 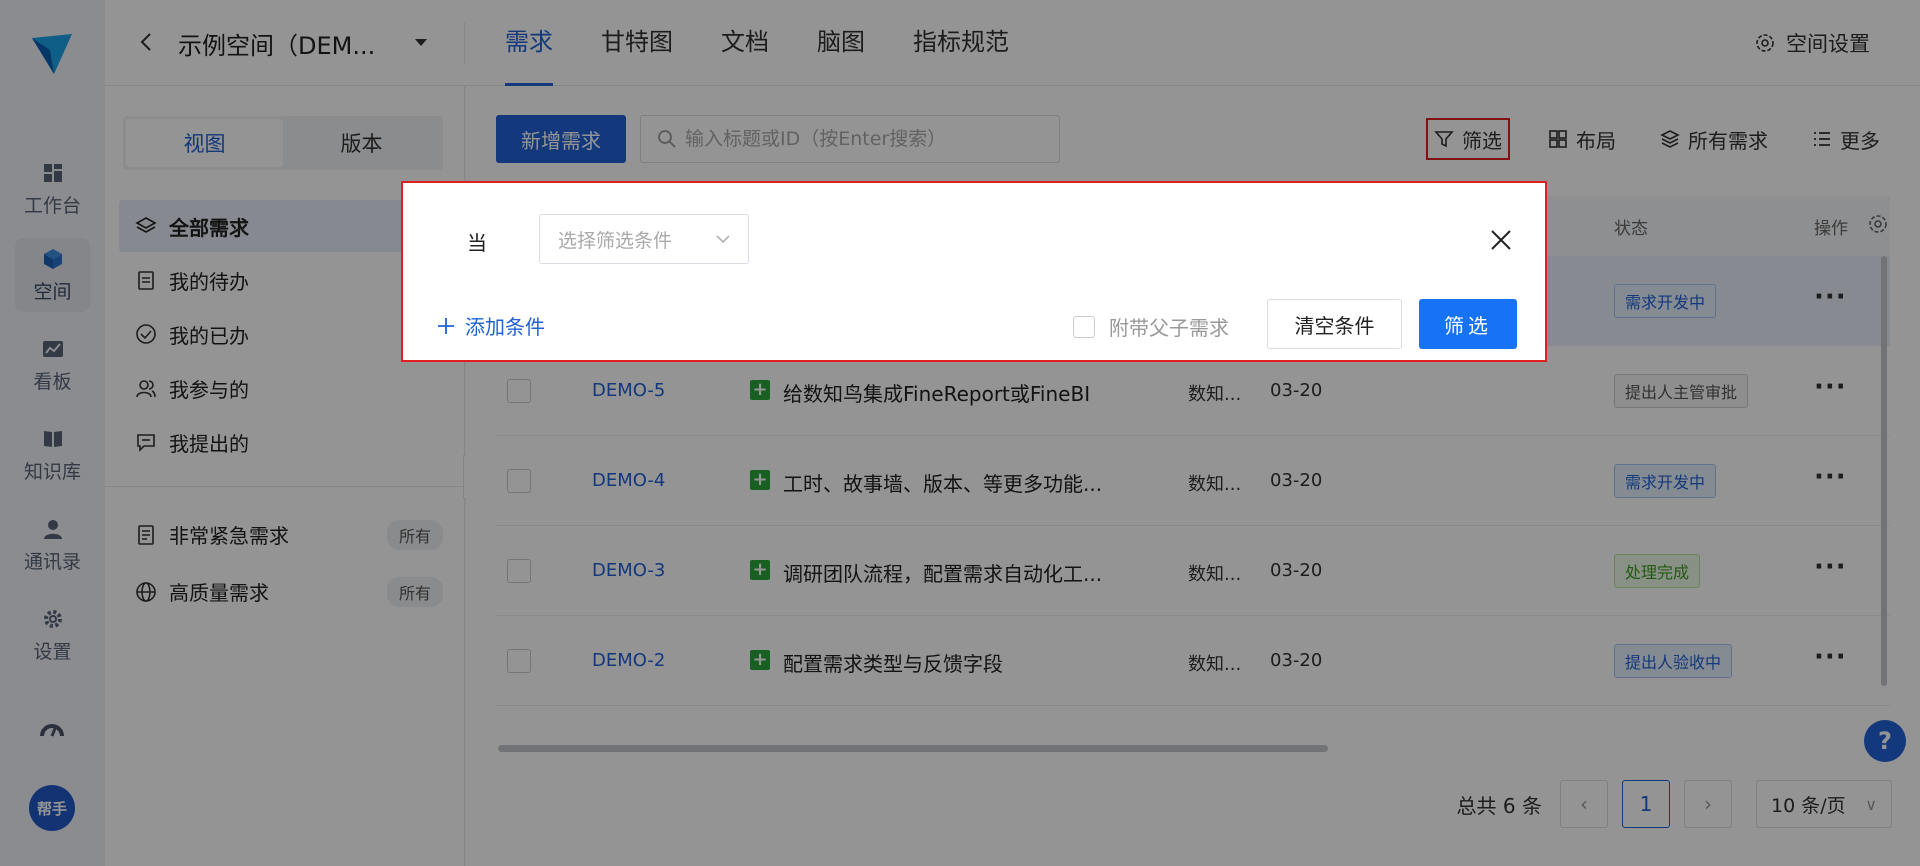 What do you see at coordinates (446, 325) in the screenshot?
I see `plus-icon` at bounding box center [446, 325].